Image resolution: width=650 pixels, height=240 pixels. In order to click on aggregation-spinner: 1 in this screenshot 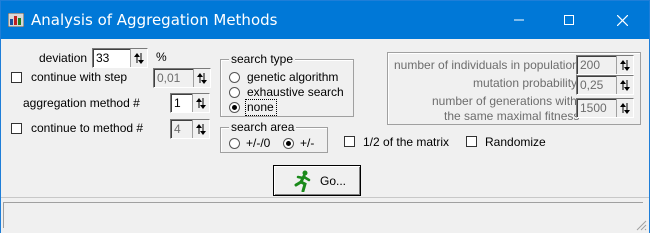, I will do `click(190, 103)`.